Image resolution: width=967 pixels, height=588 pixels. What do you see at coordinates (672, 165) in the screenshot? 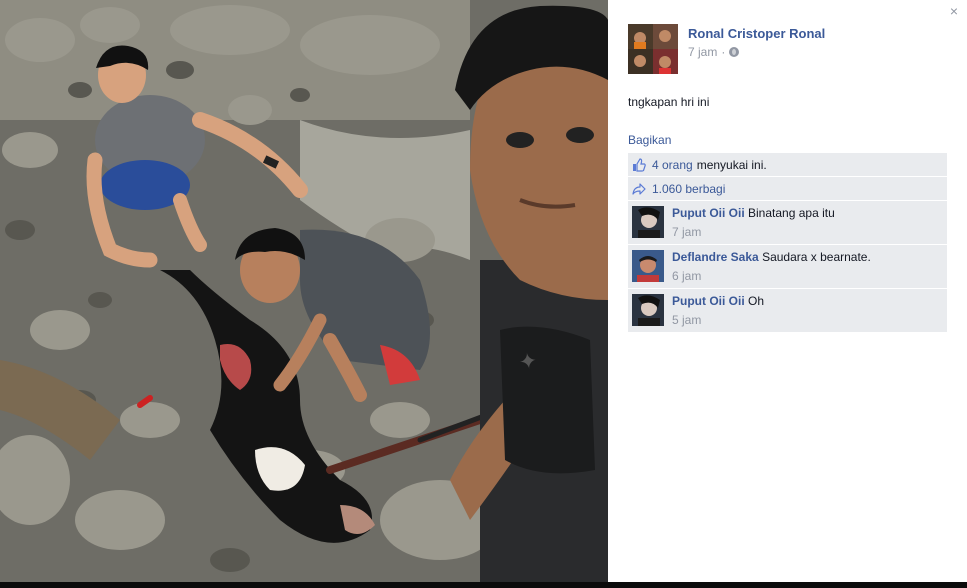
I see `likes-count-link: 4 orang` at bounding box center [672, 165].